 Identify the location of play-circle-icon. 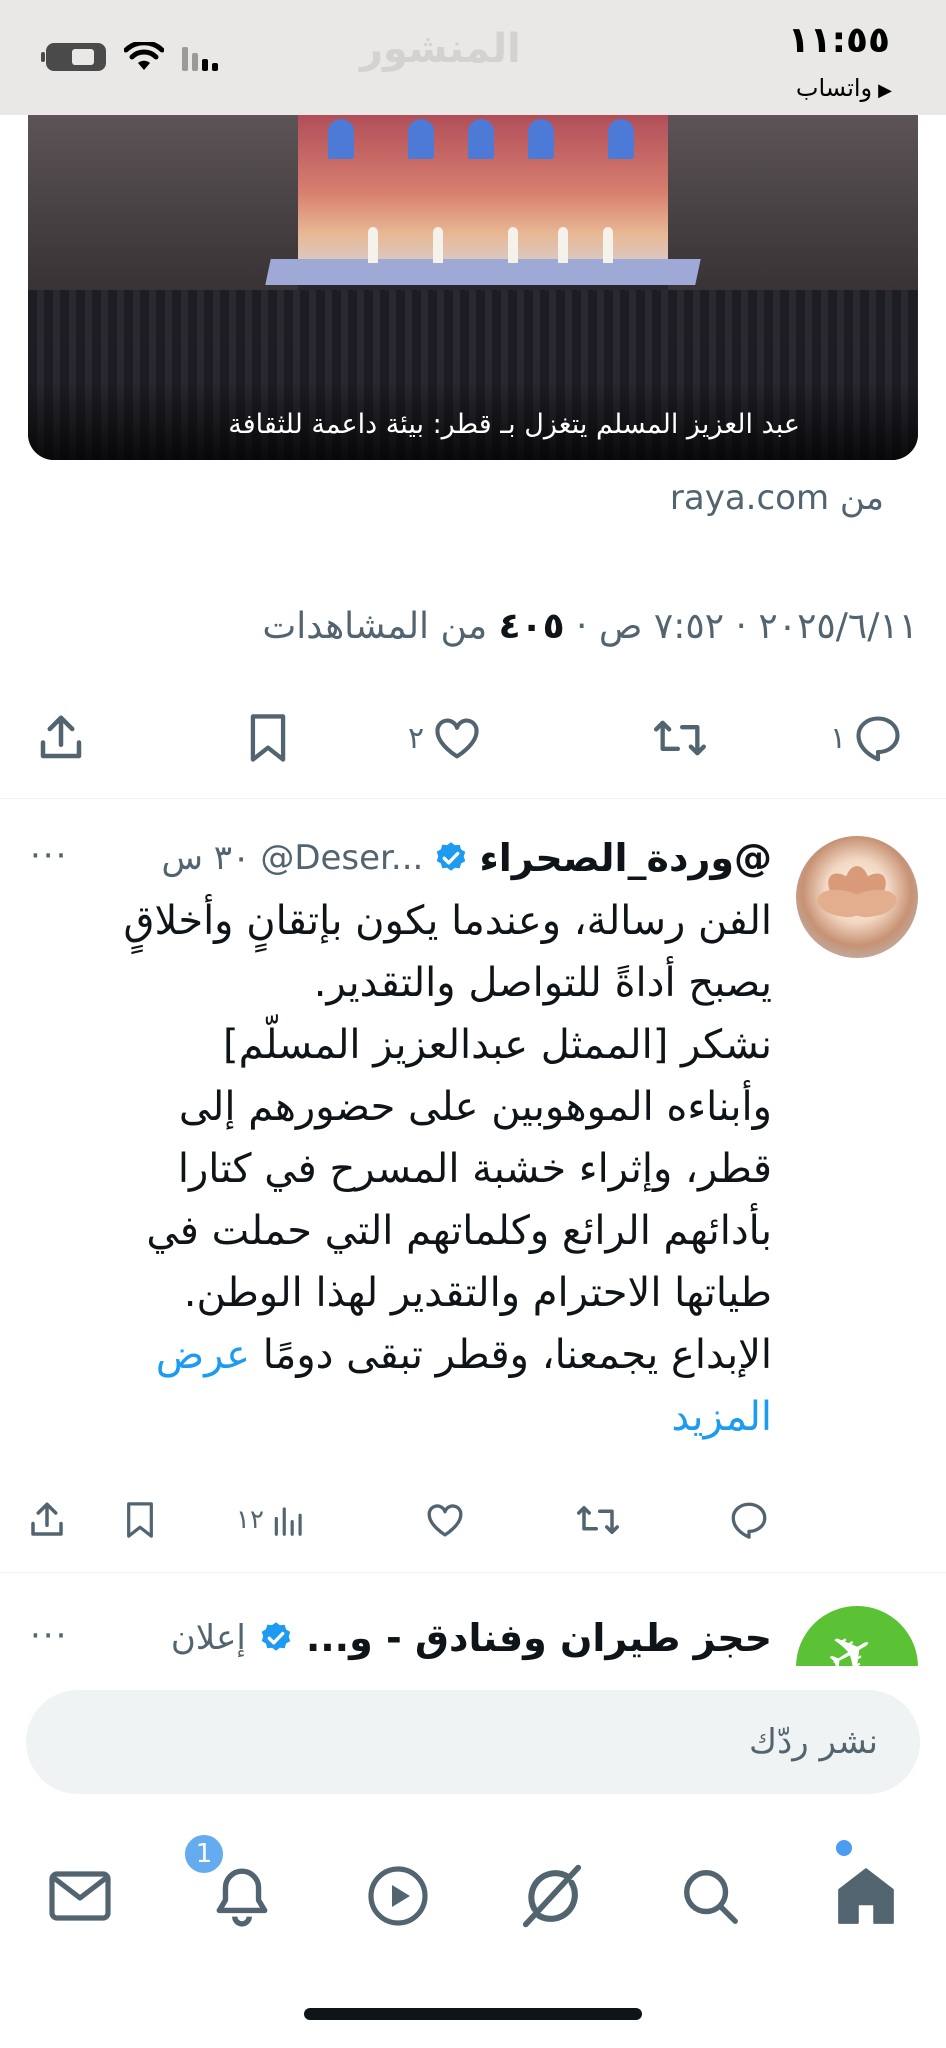
(398, 1896).